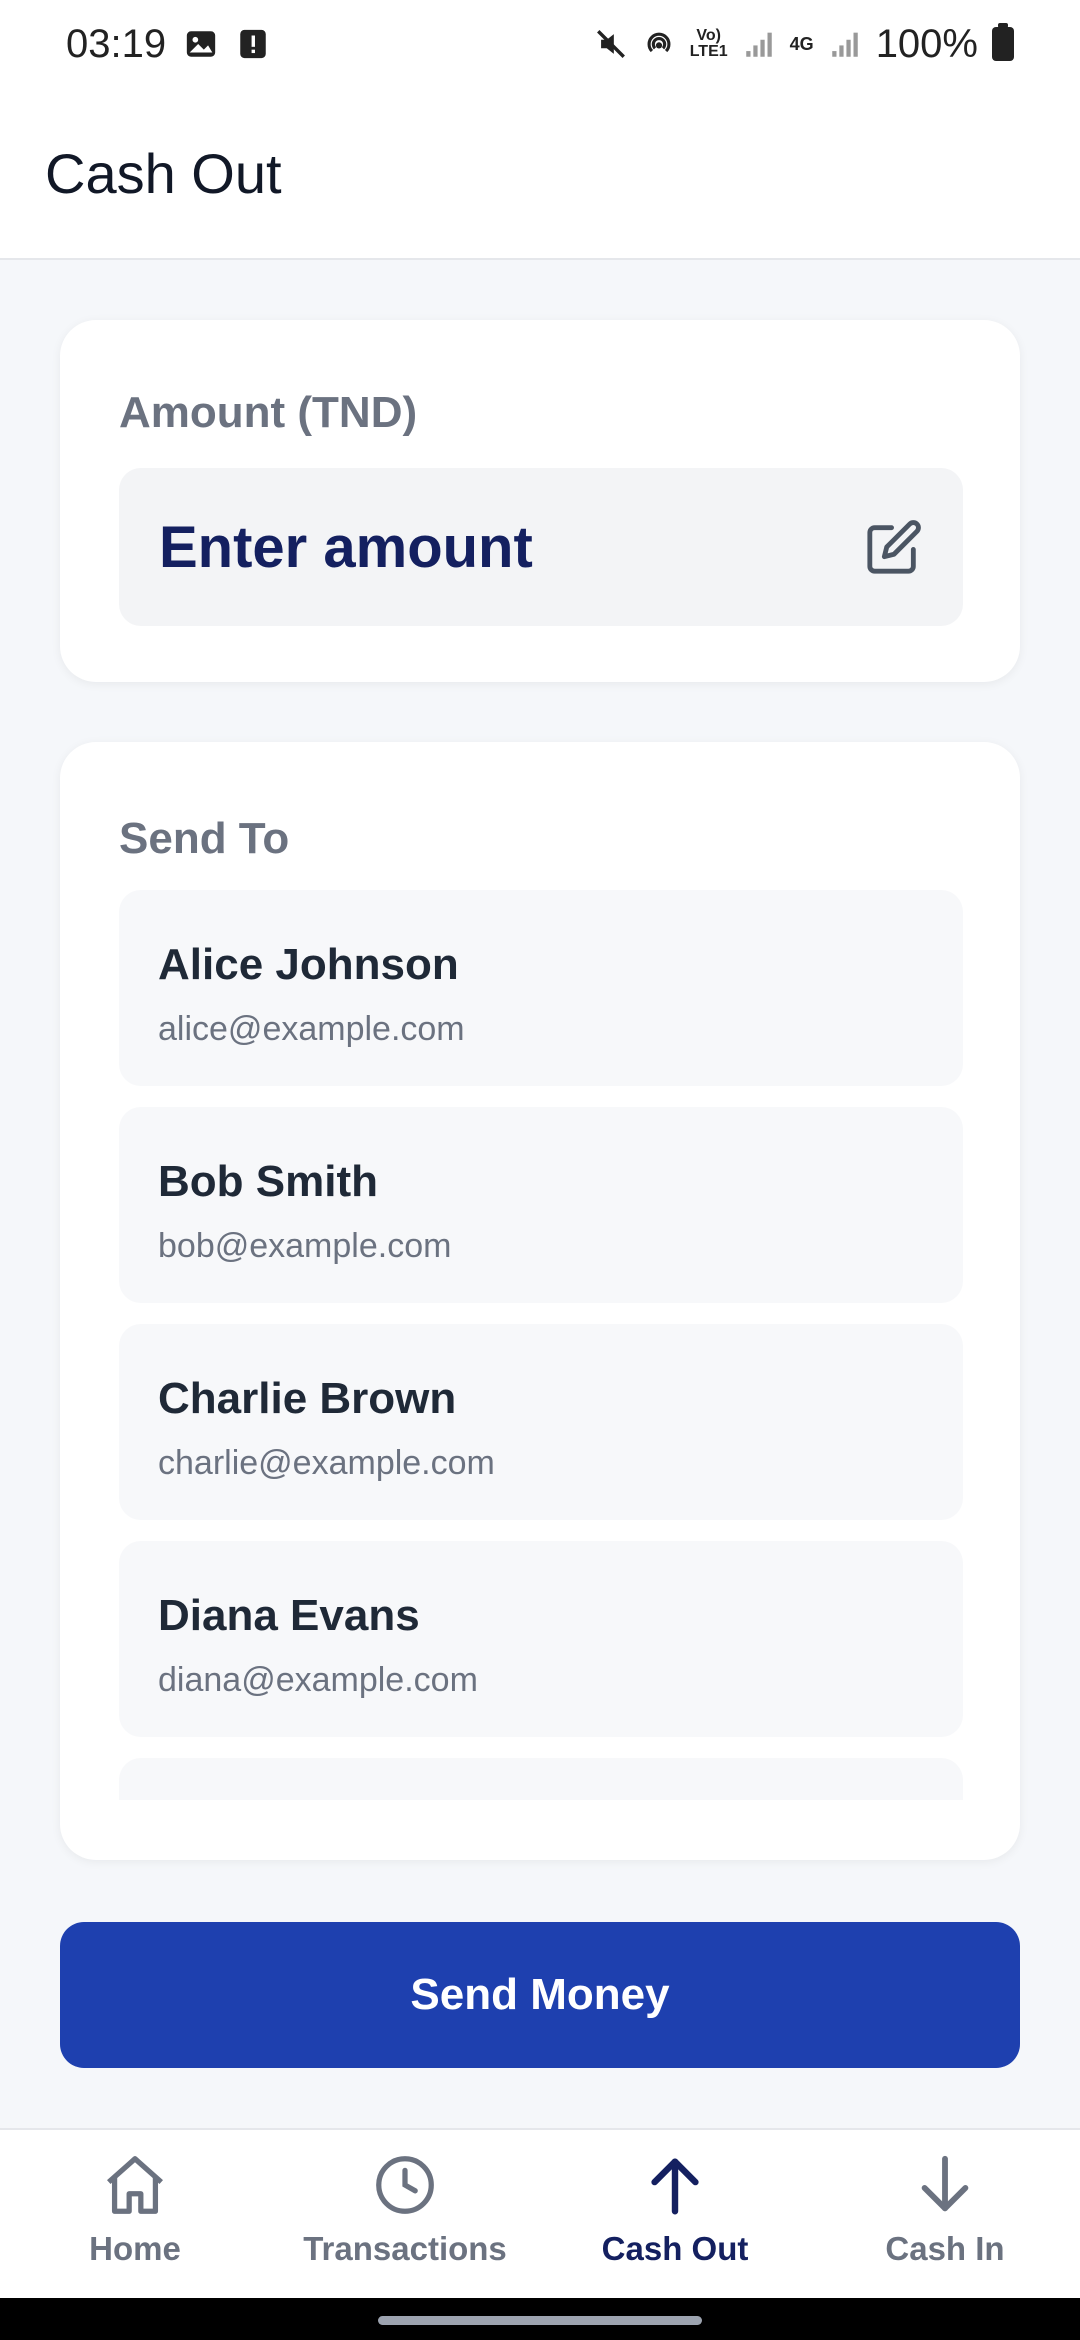 The width and height of the screenshot is (1080, 2340). I want to click on amount-label: Amount (TND), so click(268, 412).